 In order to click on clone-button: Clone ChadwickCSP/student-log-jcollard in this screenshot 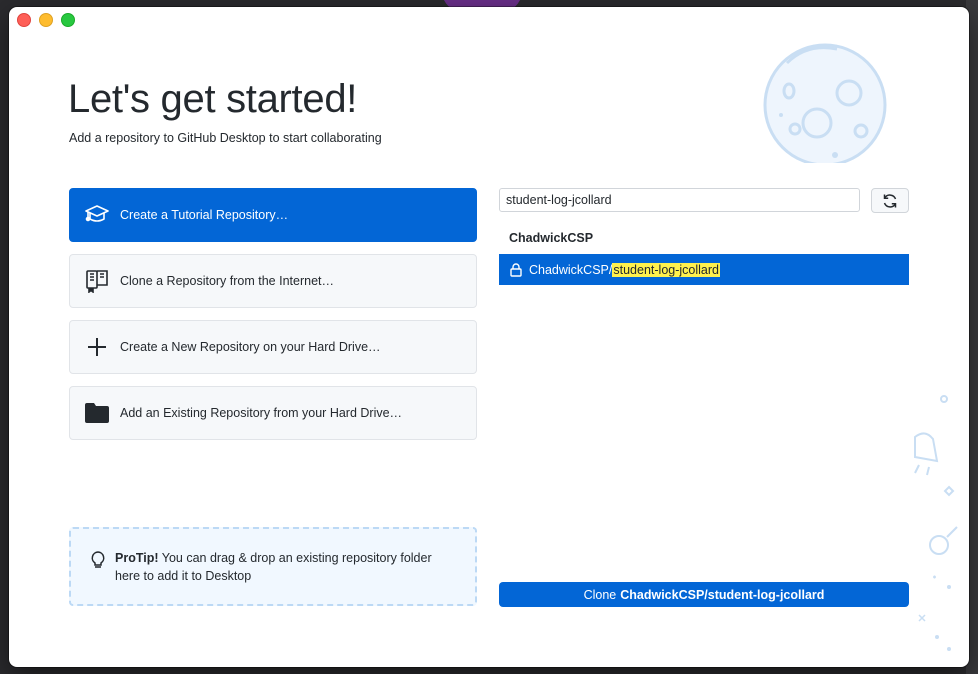, I will do `click(704, 594)`.